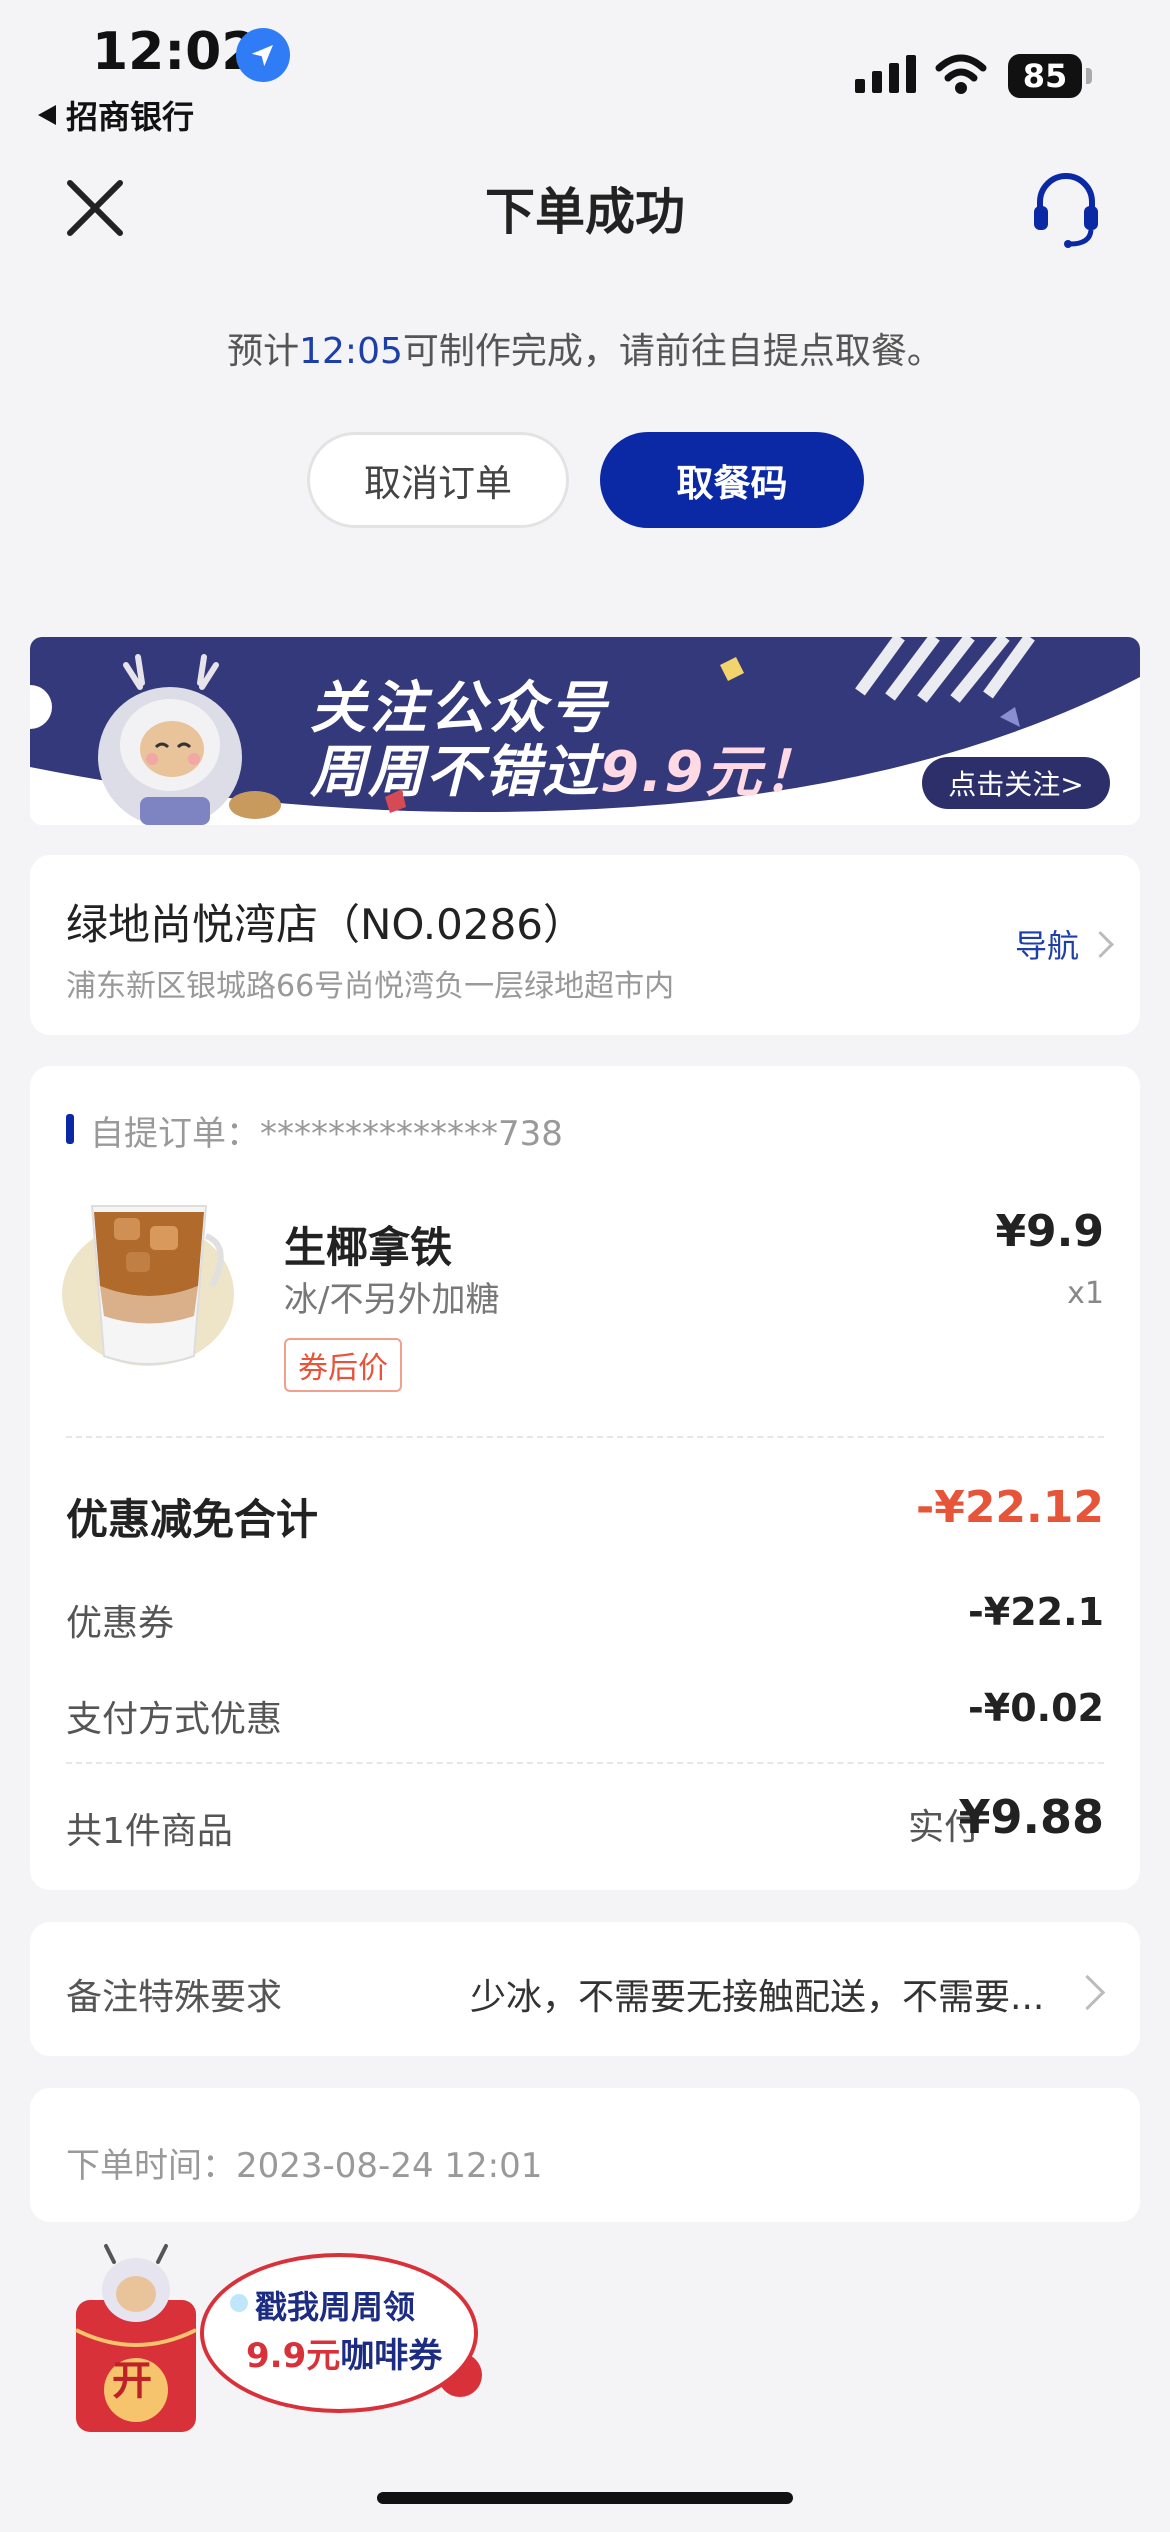 This screenshot has height=2532, width=1170. What do you see at coordinates (711, 772) in the screenshot?
I see `banner-highlight: 9.9元！` at bounding box center [711, 772].